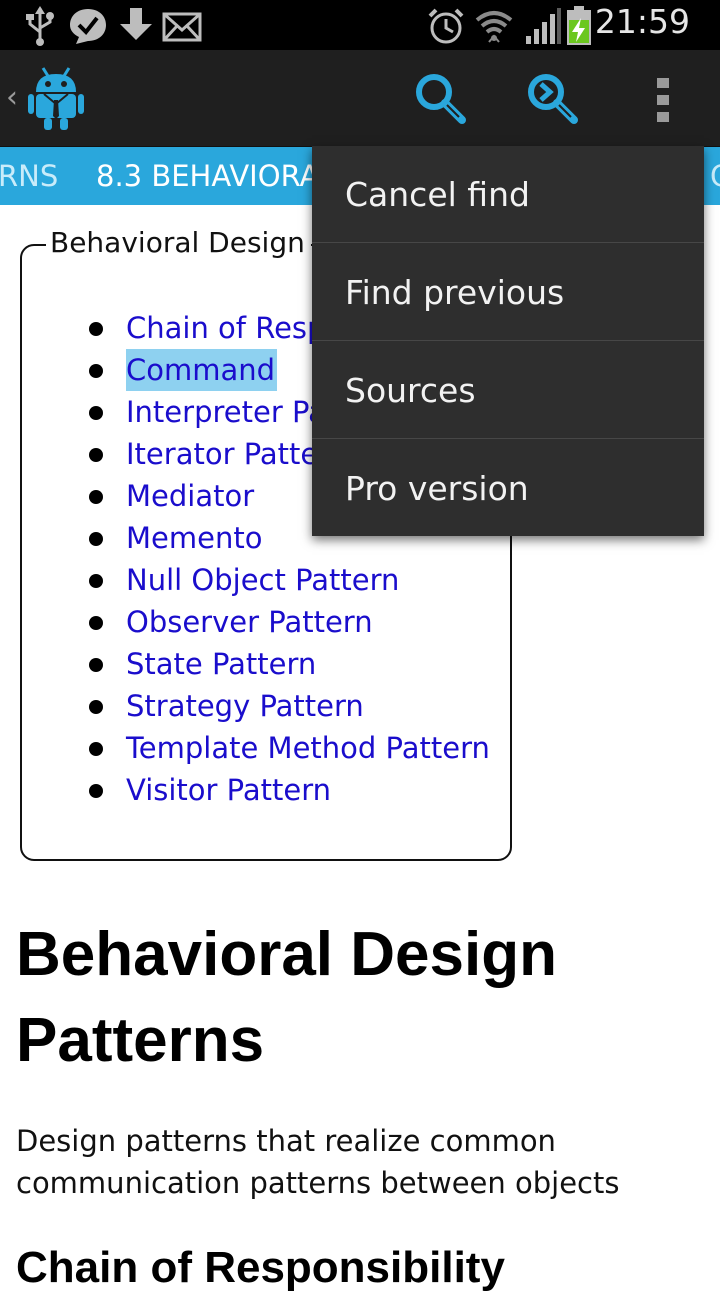 Image resolution: width=720 pixels, height=1298 pixels. I want to click on article-heading: Behavioral Design Patterns, so click(286, 997).